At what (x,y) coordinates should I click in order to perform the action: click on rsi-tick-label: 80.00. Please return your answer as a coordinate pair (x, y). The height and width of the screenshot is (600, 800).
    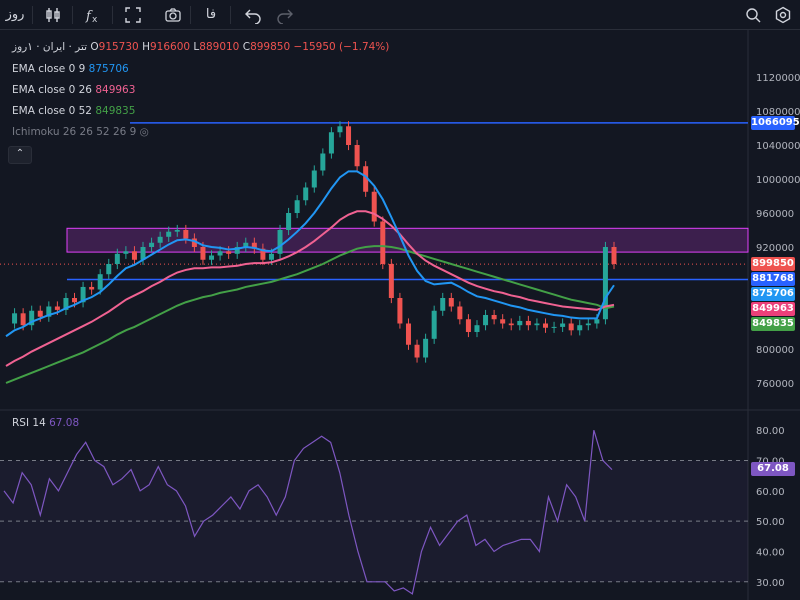
    Looking at the image, I should click on (770, 431).